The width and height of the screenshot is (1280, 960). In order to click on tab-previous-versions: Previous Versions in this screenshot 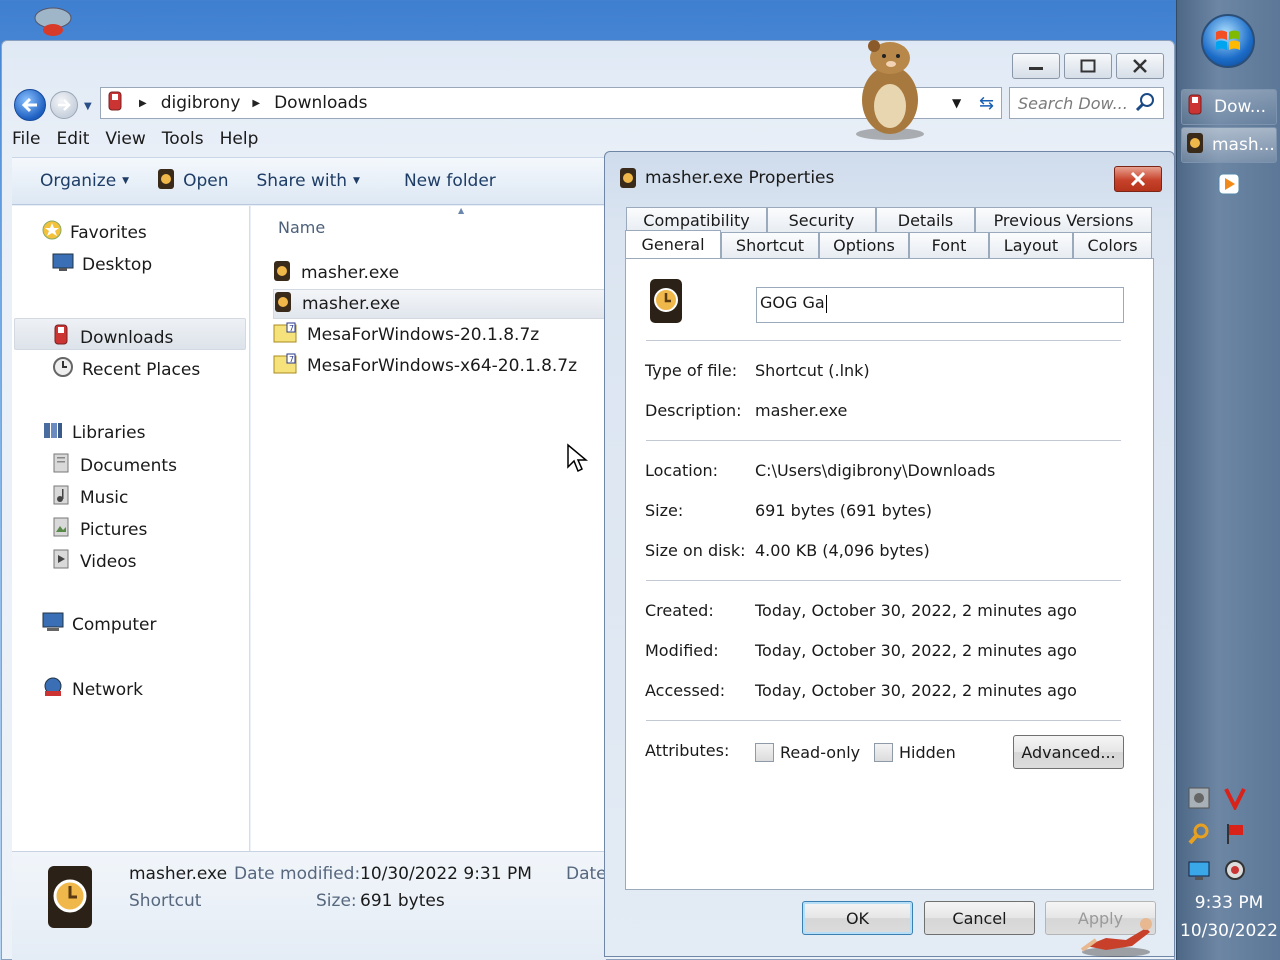, I will do `click(1063, 220)`.